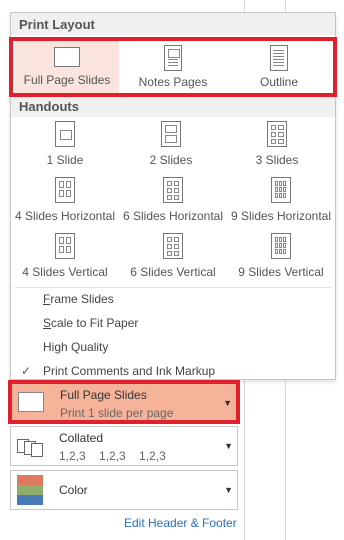 This screenshot has height=540, width=344. I want to click on handout-4-horizontal: 4 Slides Horizontal, so click(65, 200).